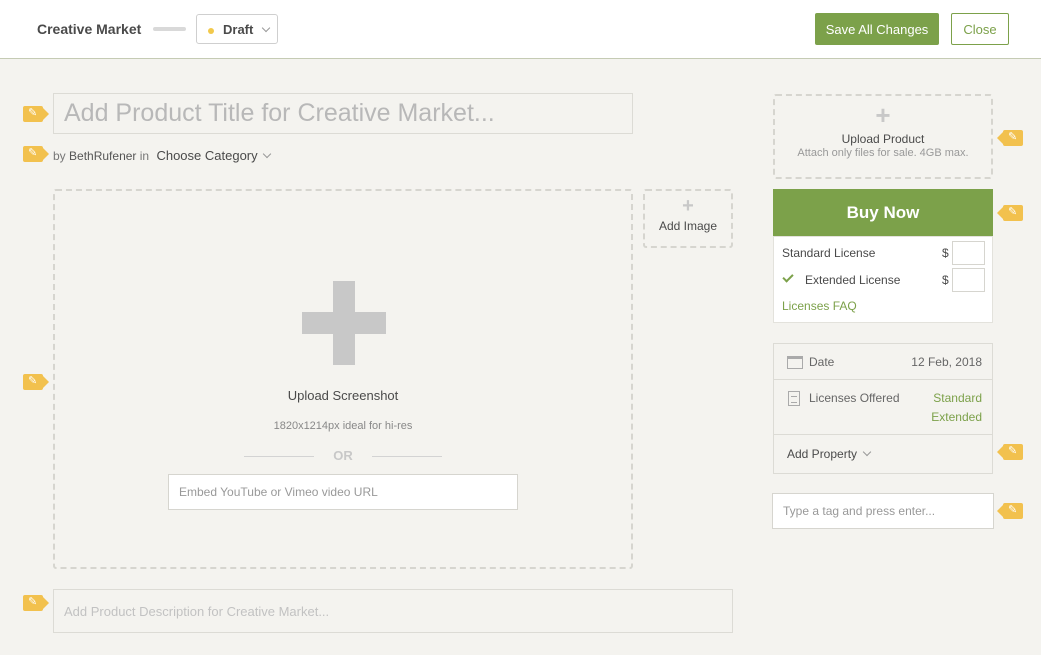  Describe the element at coordinates (688, 218) in the screenshot. I see `add-image-button: + Add Image` at that location.